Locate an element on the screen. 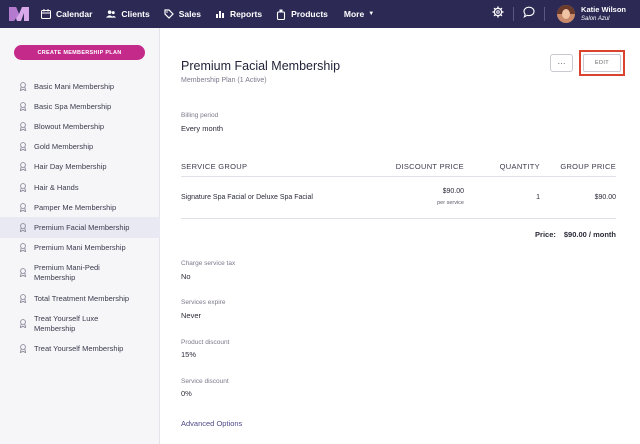 This screenshot has width=640, height=444. nav-clients-label: Clients is located at coordinates (135, 14).